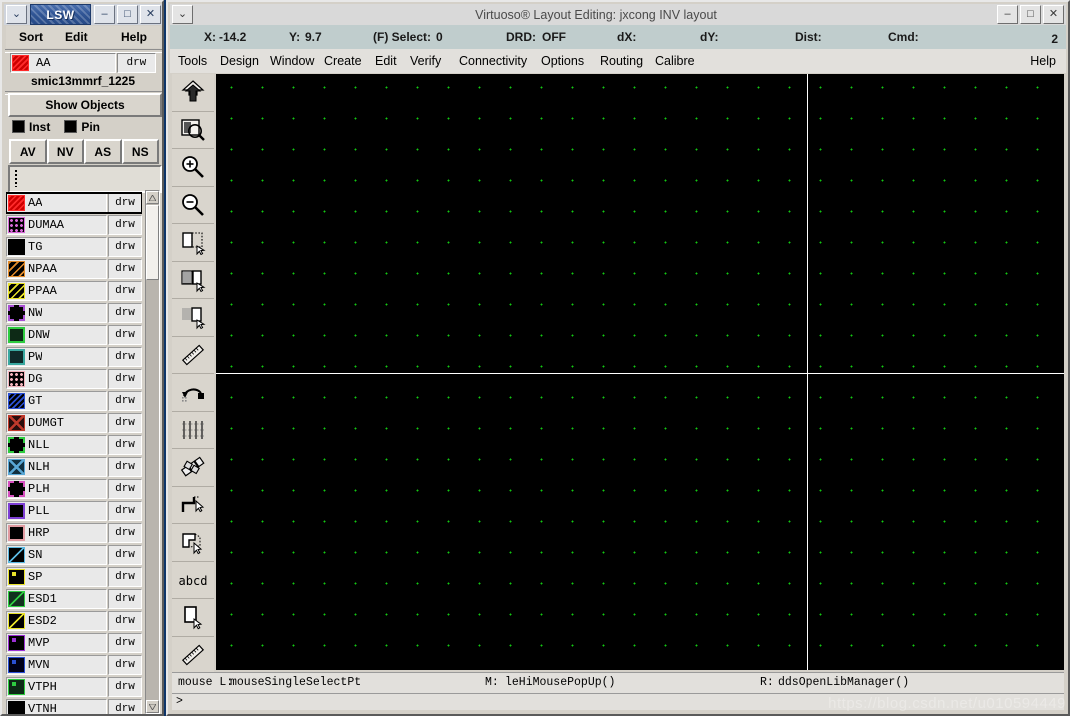 This screenshot has height=716, width=1070. I want to click on layer-row-pw: PW drw, so click(74, 357).